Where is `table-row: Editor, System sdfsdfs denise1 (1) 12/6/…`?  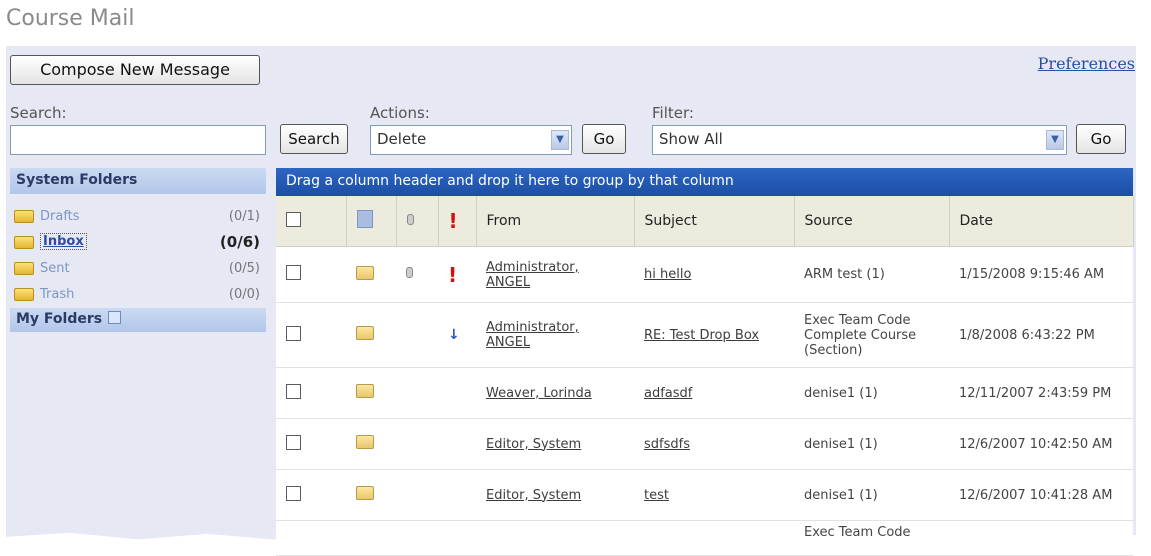
table-row: Editor, System sdfsdfs denise1 (1) 12/6/… is located at coordinates (704, 444).